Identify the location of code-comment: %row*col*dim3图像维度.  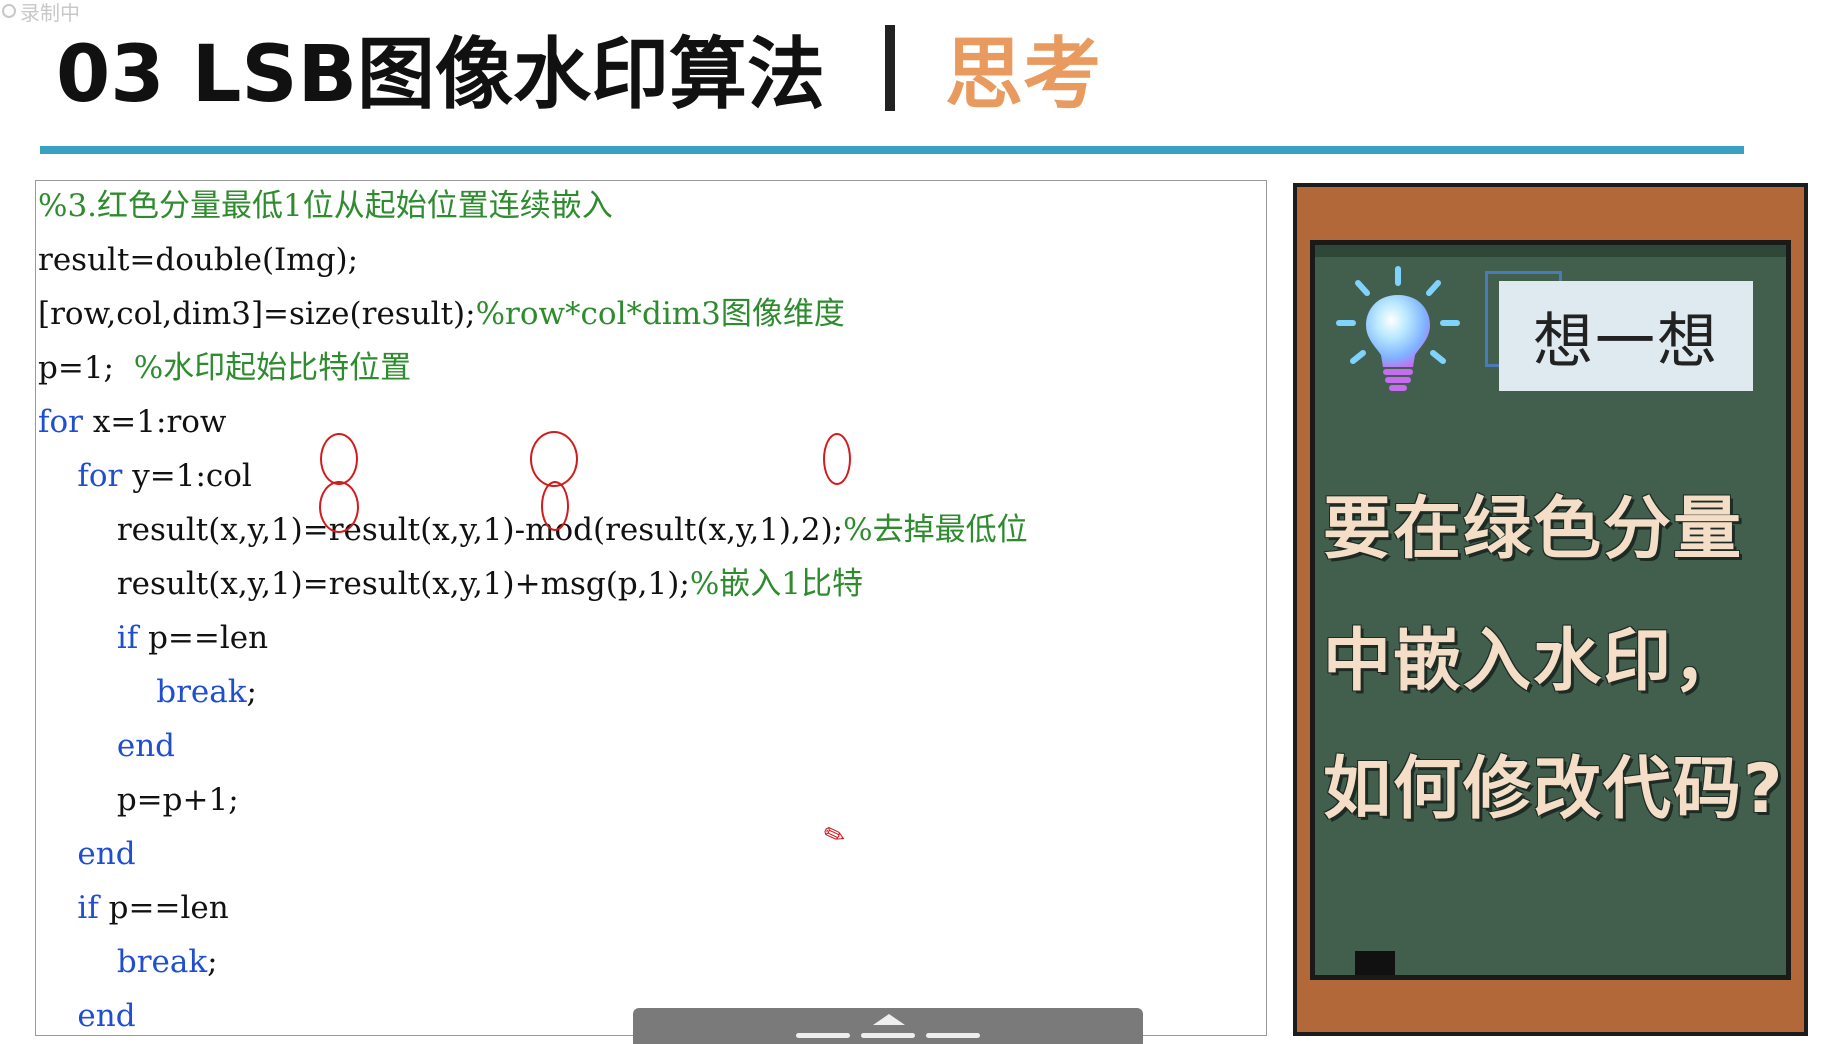
(660, 314).